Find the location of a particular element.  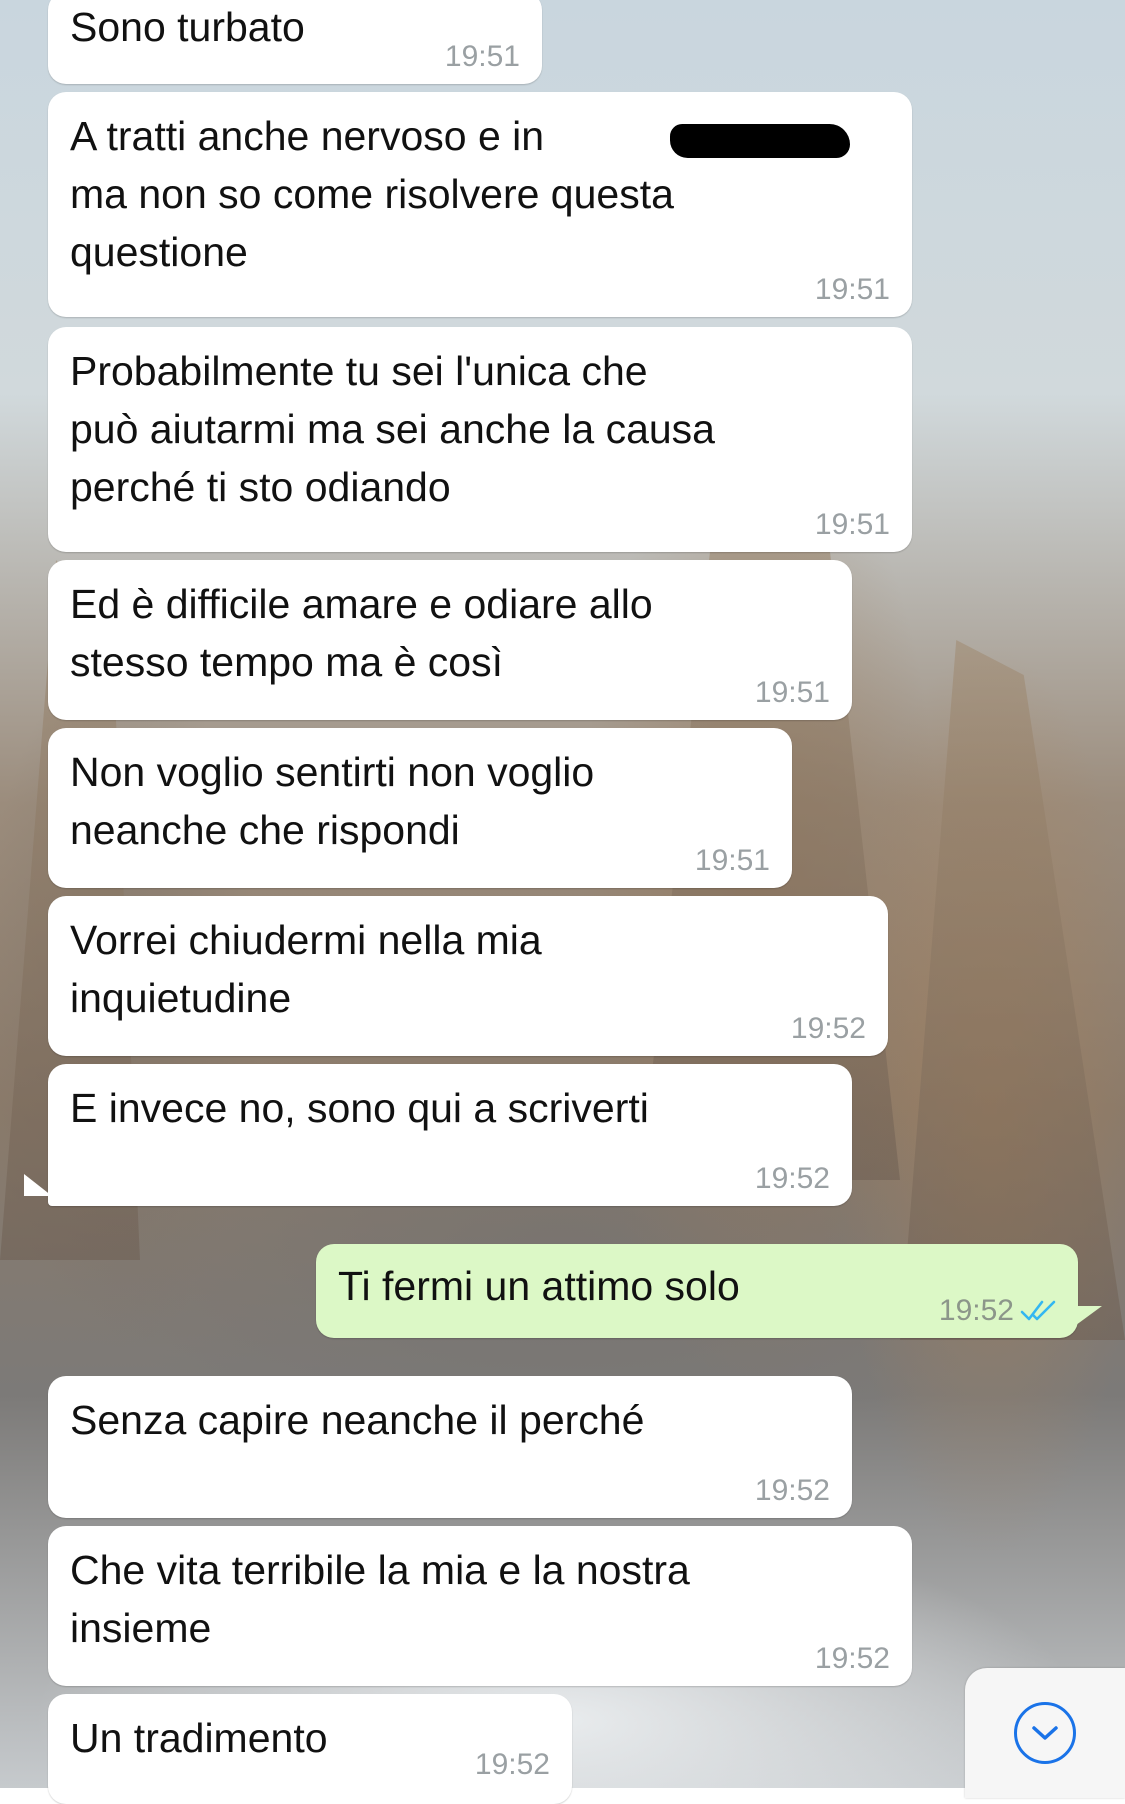

message-text: Senza capire neanche il perché is located at coordinates (357, 1420).